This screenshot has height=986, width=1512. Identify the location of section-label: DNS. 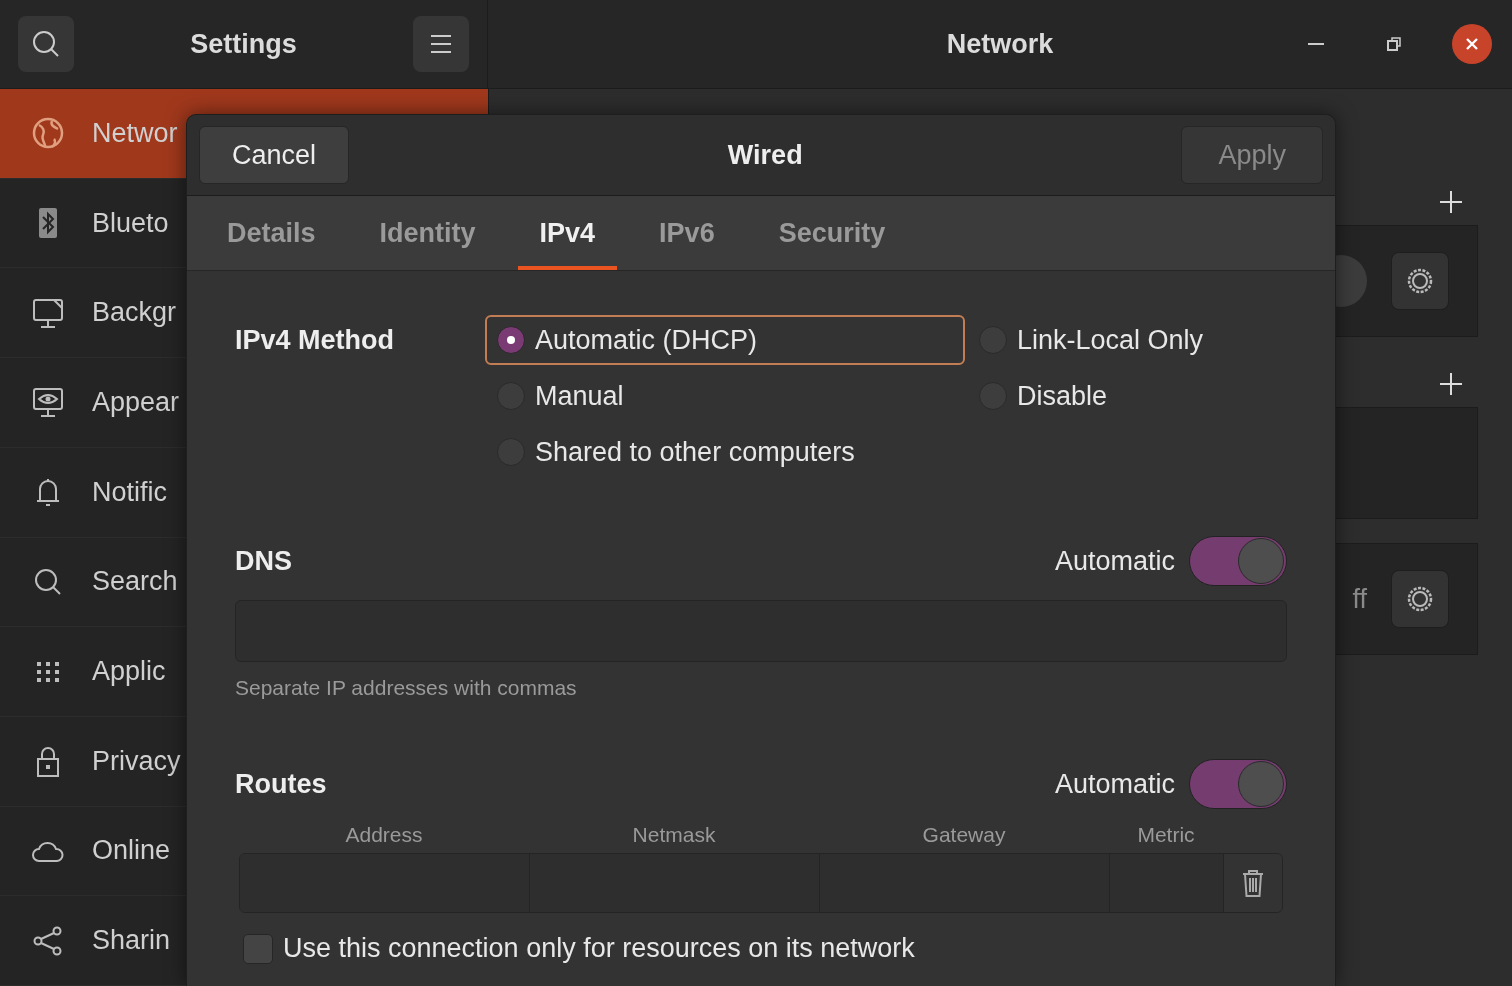
(263, 561).